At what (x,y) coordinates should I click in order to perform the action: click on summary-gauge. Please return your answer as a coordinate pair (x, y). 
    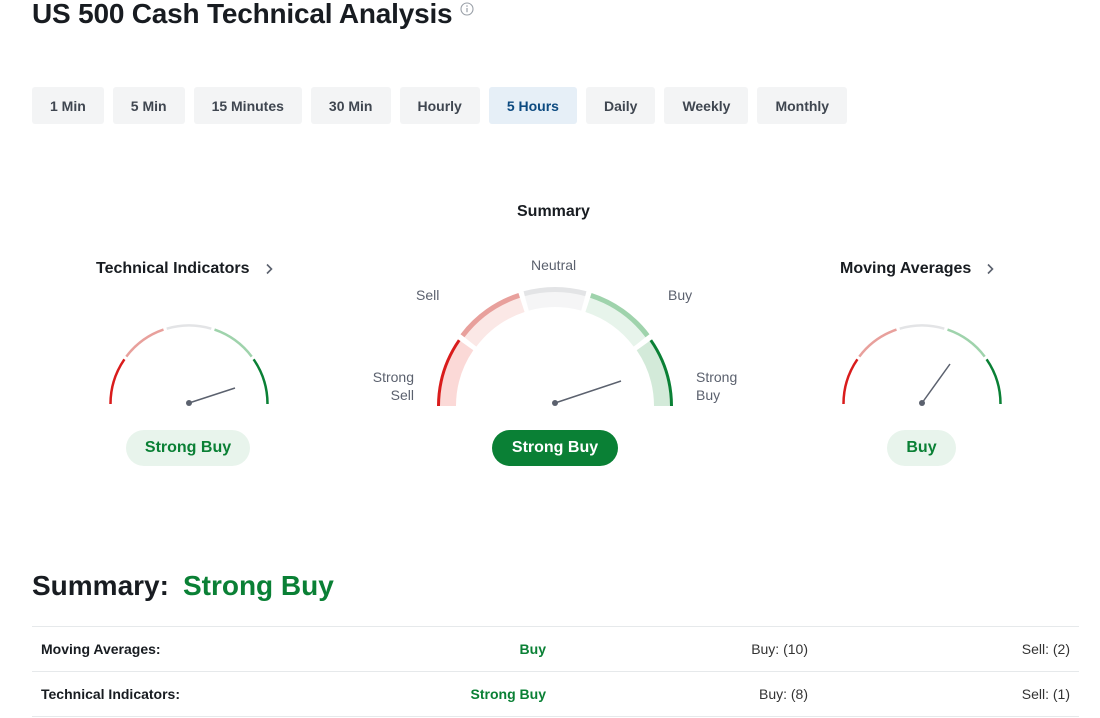
    Looking at the image, I should click on (555, 347).